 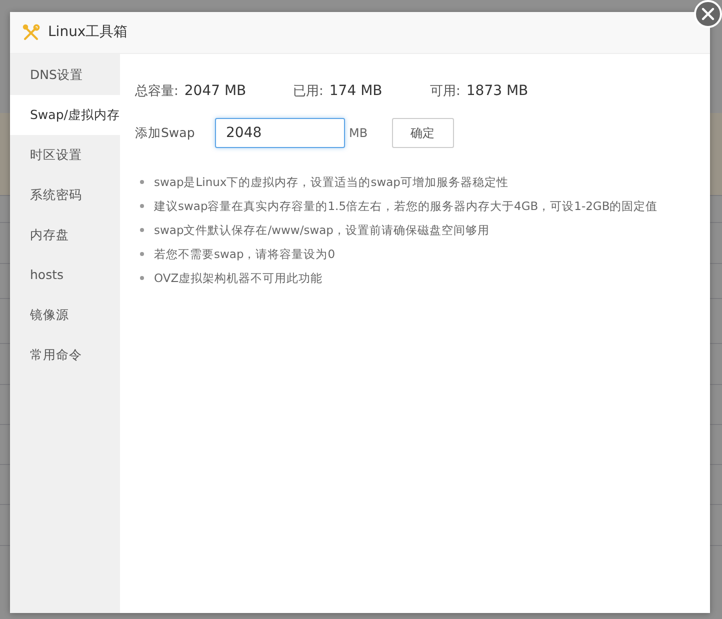 I want to click on stat-value: 174 MB, so click(x=355, y=91).